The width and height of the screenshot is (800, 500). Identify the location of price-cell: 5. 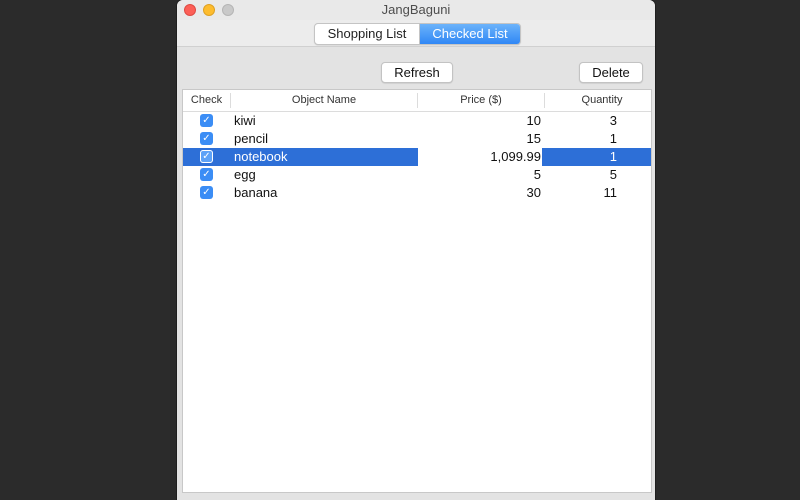
(480, 175).